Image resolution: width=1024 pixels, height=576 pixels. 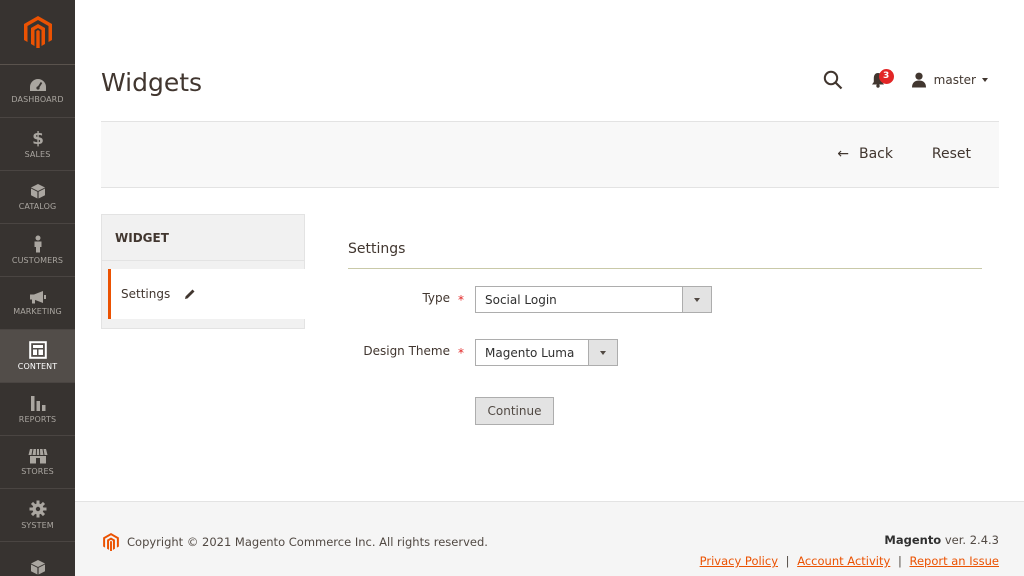 I want to click on nav-customers: CUSTOMERS, so click(x=37, y=250).